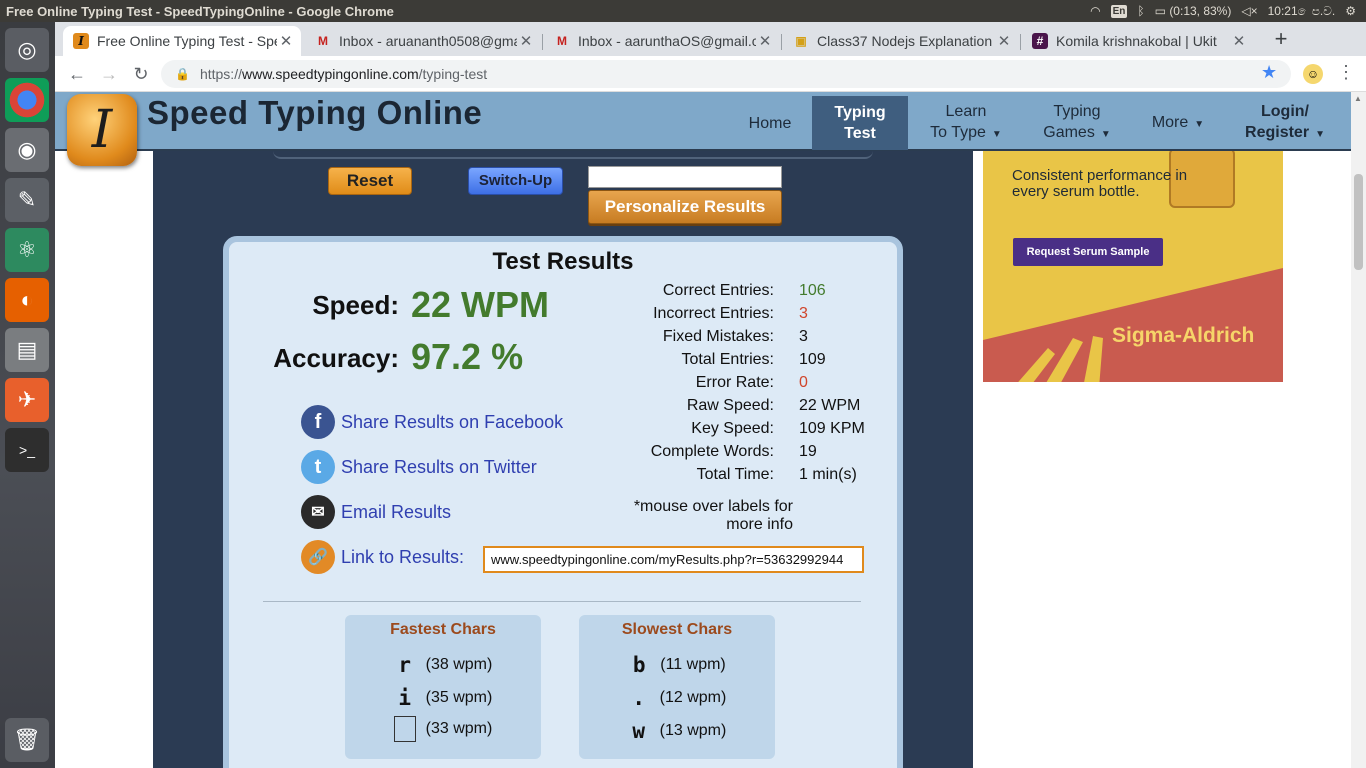  What do you see at coordinates (318, 512) in the screenshot?
I see `envelope-icon: ✉` at bounding box center [318, 512].